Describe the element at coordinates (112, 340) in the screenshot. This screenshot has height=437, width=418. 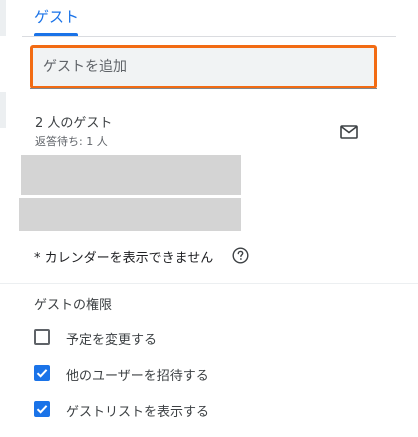
I see `permission-label: 予定を変更する` at that location.